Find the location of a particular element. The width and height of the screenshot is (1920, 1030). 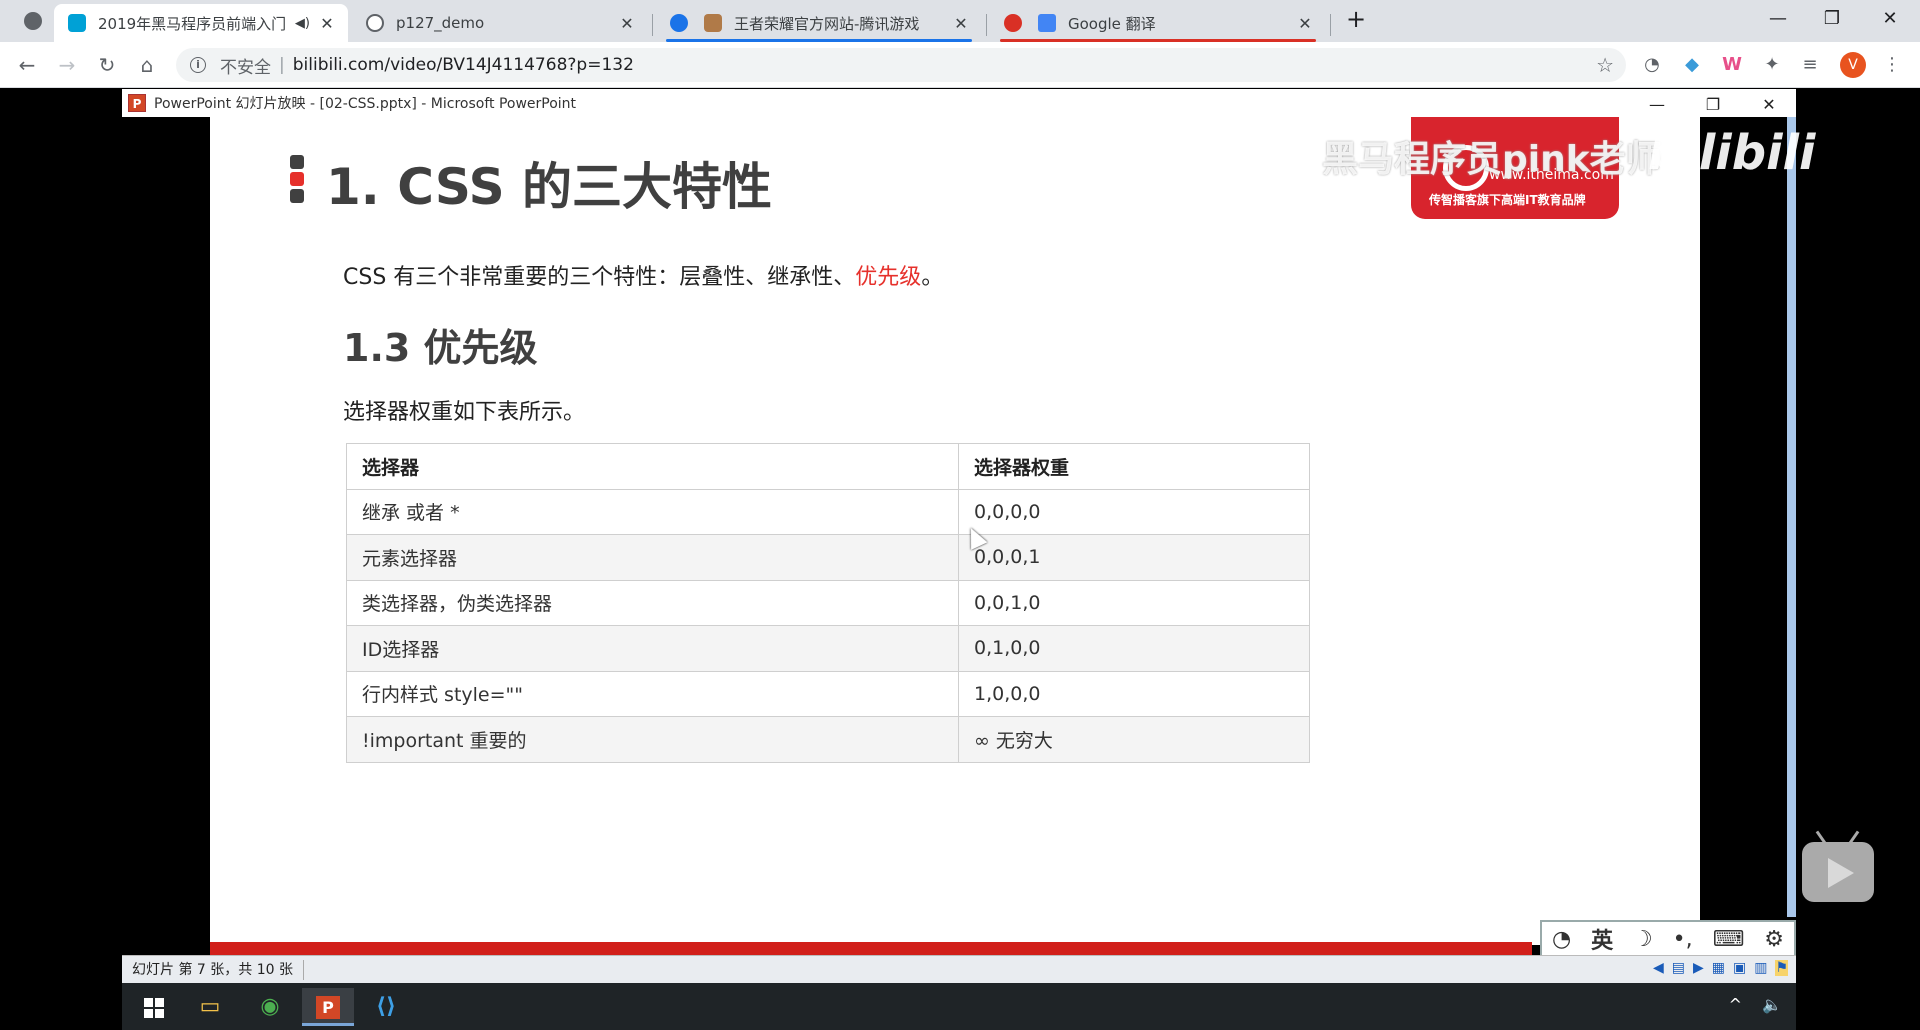

game-favicon-icon is located at coordinates (713, 23).